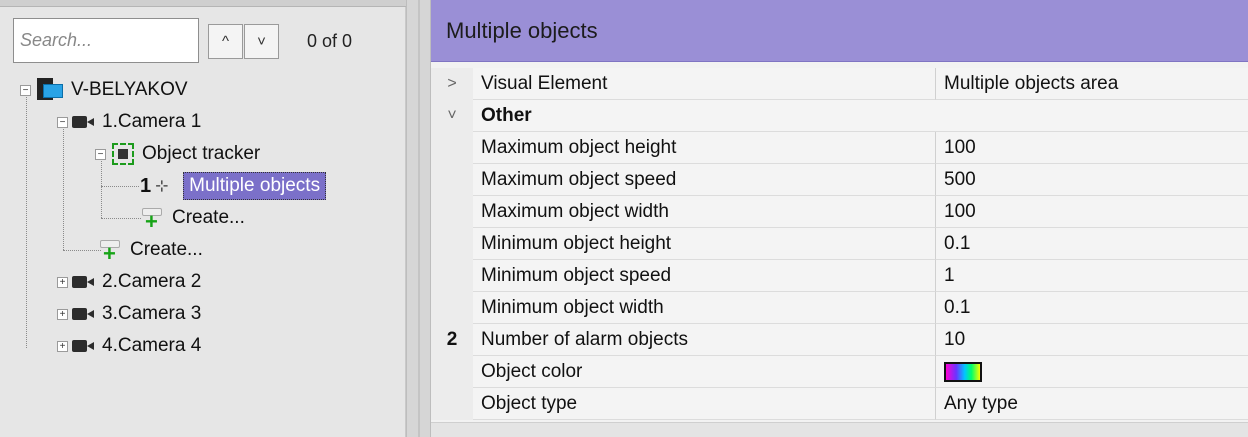 The height and width of the screenshot is (437, 1248). I want to click on chevron-up-icon: ^, so click(225, 41).